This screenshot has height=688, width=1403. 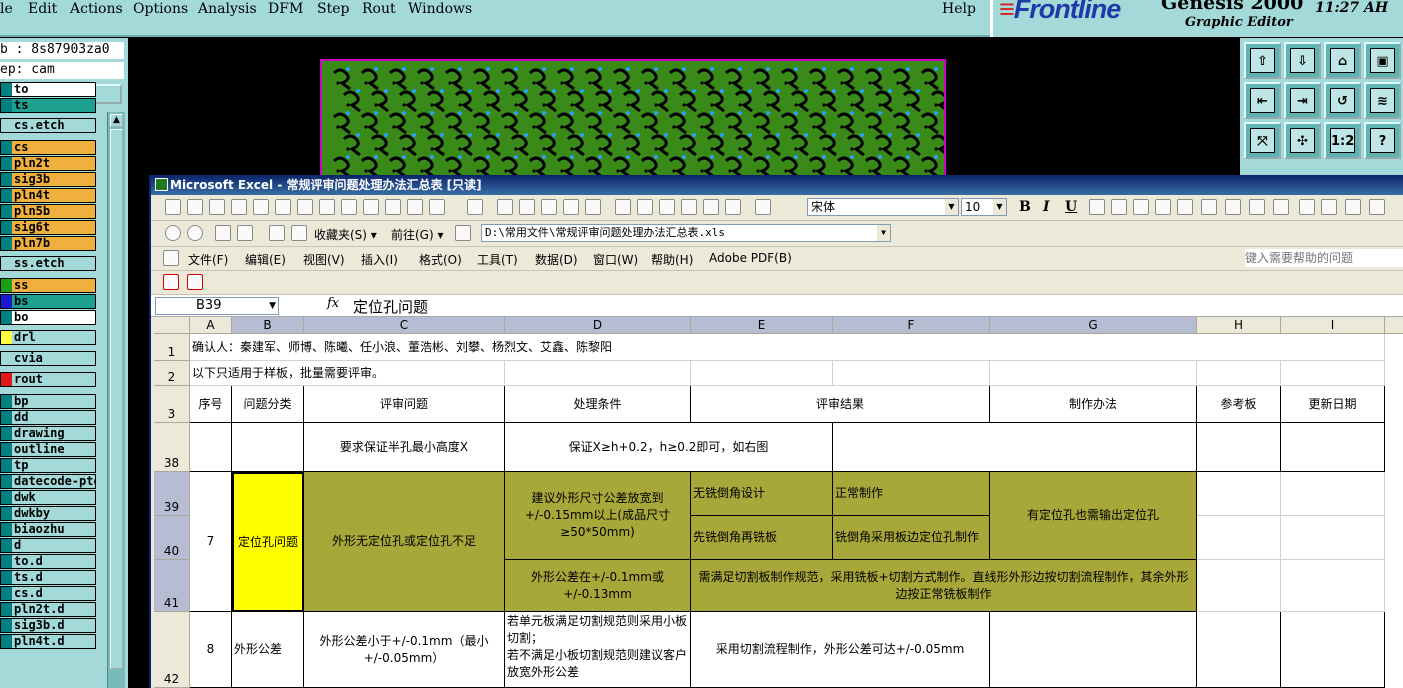 What do you see at coordinates (245, 233) in the screenshot?
I see `refresh-icon` at bounding box center [245, 233].